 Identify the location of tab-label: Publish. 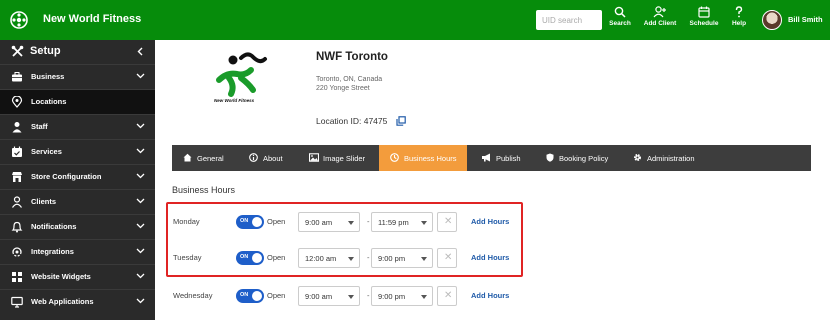
(508, 158).